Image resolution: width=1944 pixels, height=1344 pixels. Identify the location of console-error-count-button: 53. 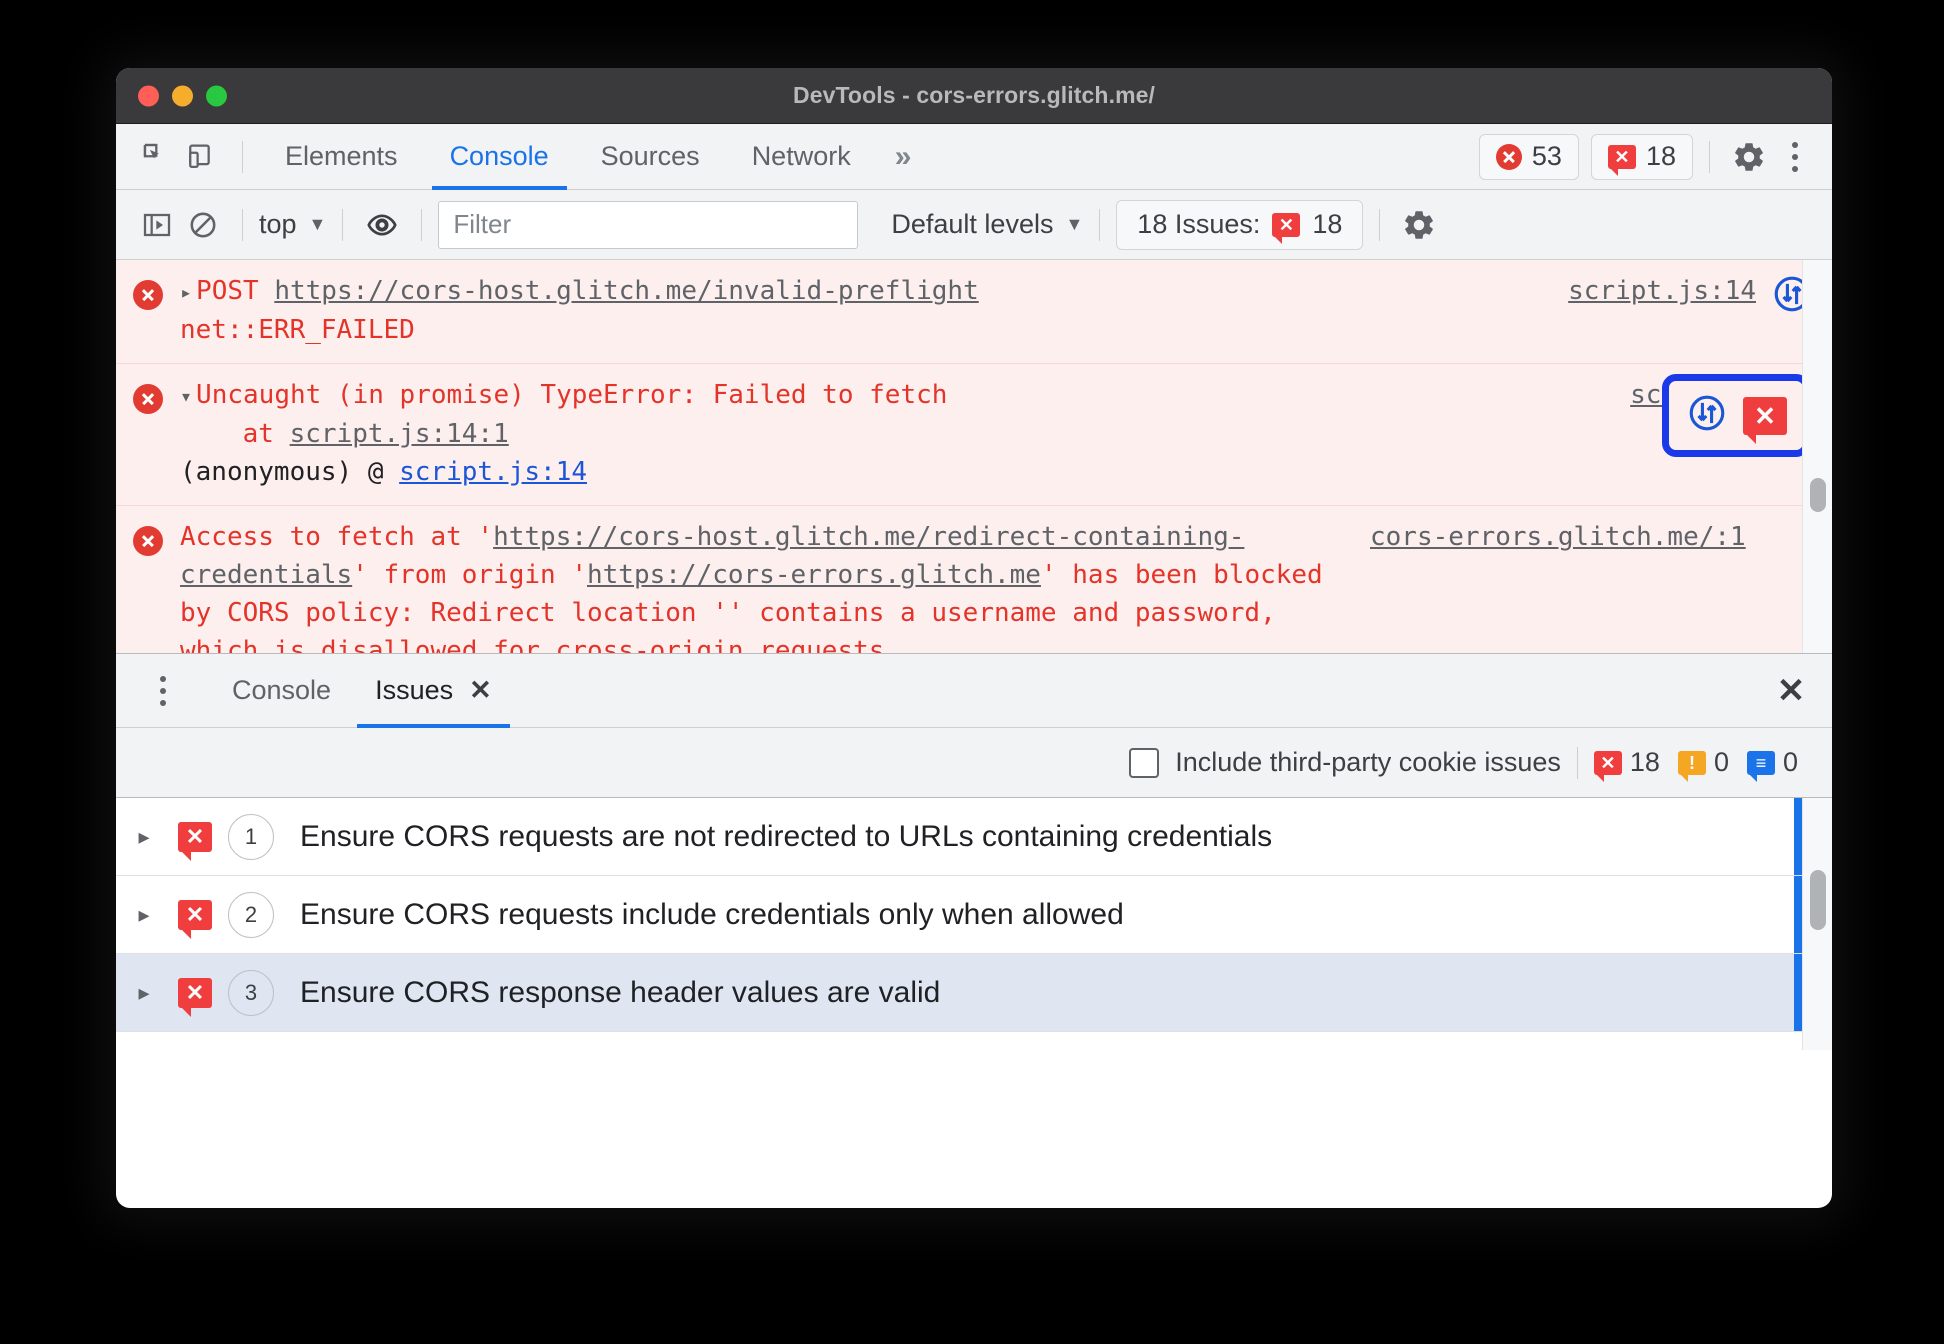
(1528, 156).